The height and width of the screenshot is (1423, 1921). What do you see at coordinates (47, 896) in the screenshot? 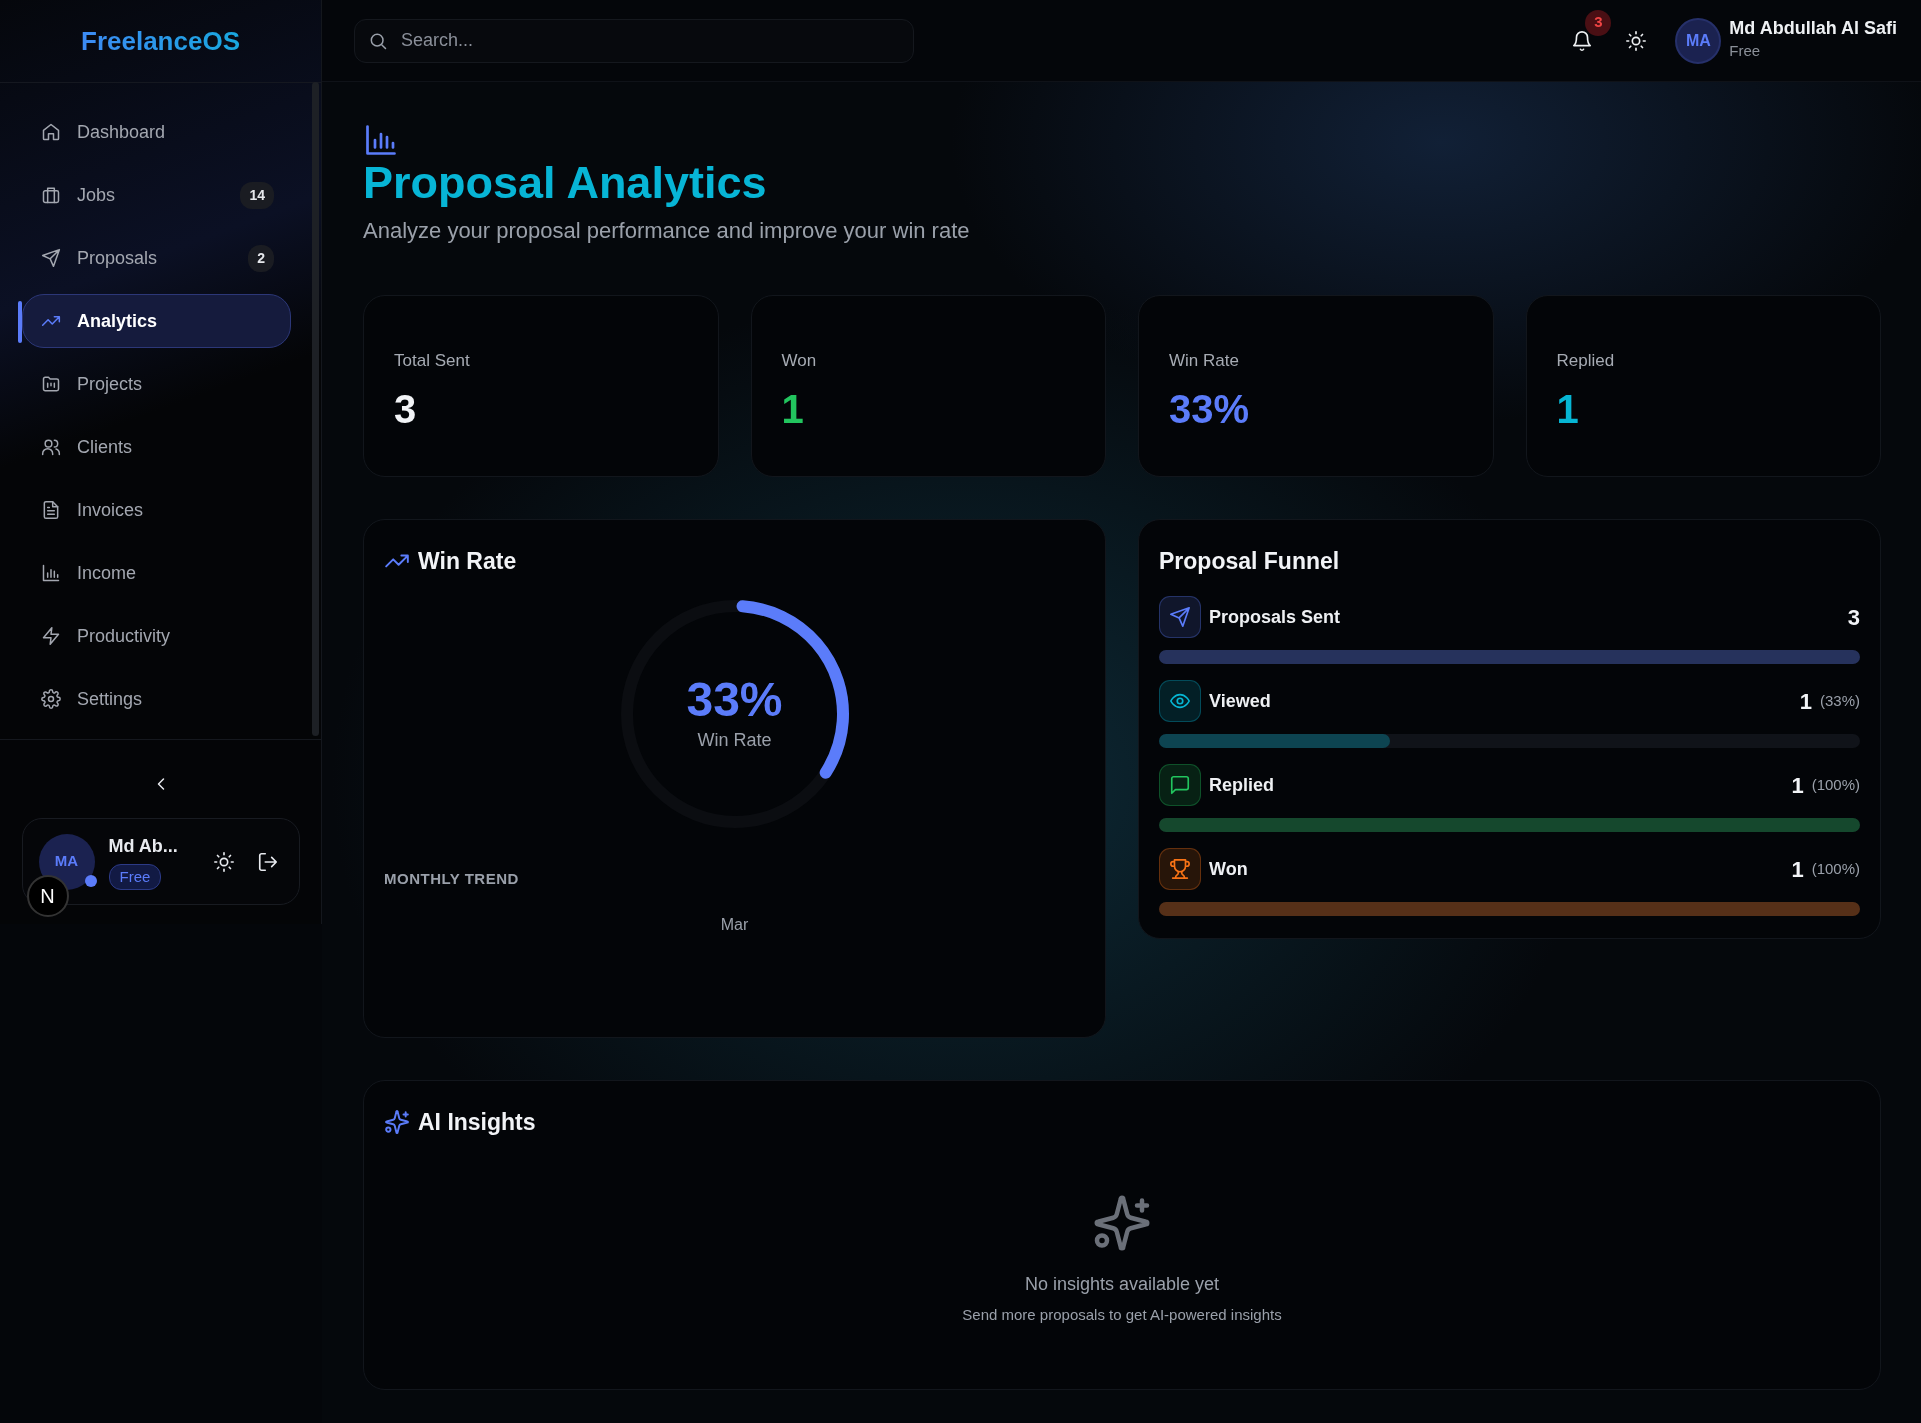
I see `dev-indicator-button: N` at bounding box center [47, 896].